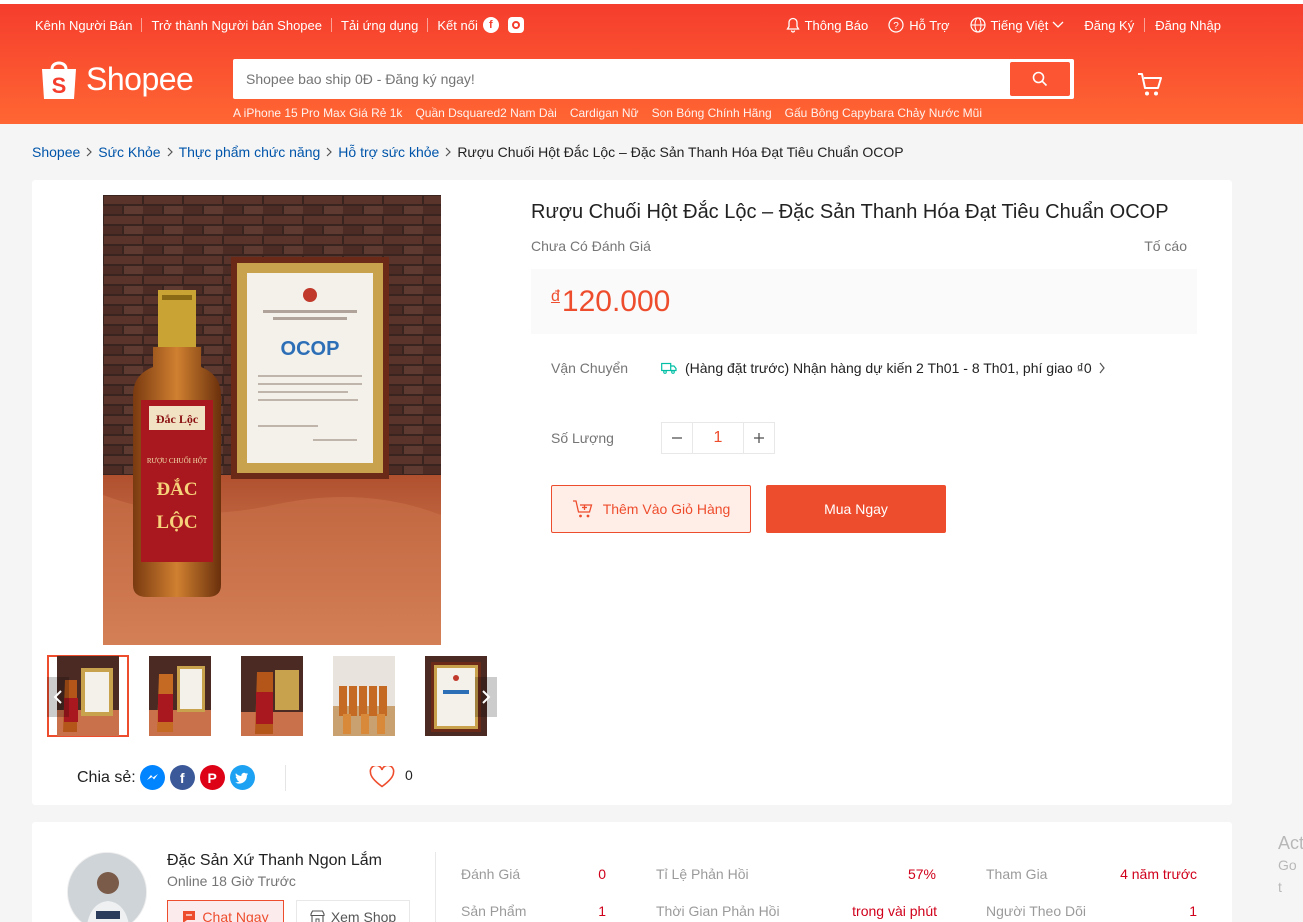 This screenshot has width=1303, height=922. Describe the element at coordinates (1036, 911) in the screenshot. I see `stat-label: Người Theo Dõi` at that location.